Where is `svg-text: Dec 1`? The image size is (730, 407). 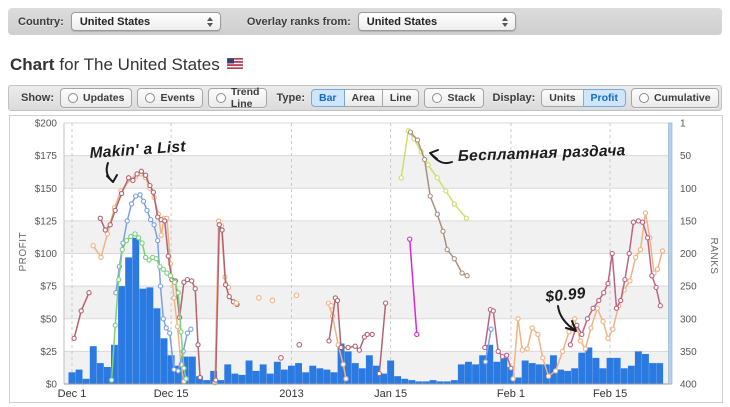
svg-text: Dec 1 is located at coordinates (72, 394).